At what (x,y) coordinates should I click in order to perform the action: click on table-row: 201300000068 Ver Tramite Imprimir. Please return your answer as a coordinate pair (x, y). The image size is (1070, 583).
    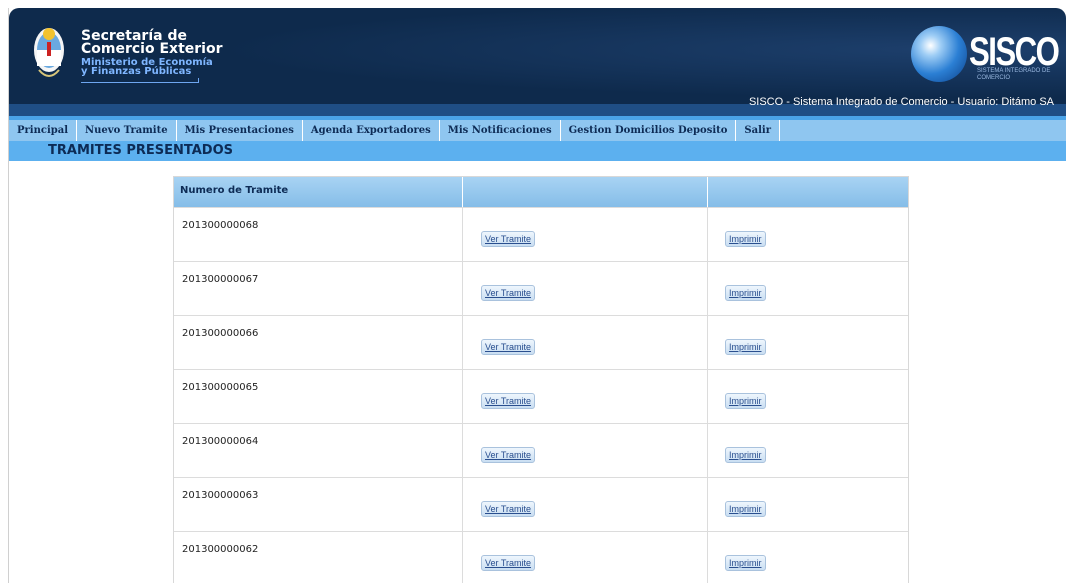
    Looking at the image, I should click on (541, 234).